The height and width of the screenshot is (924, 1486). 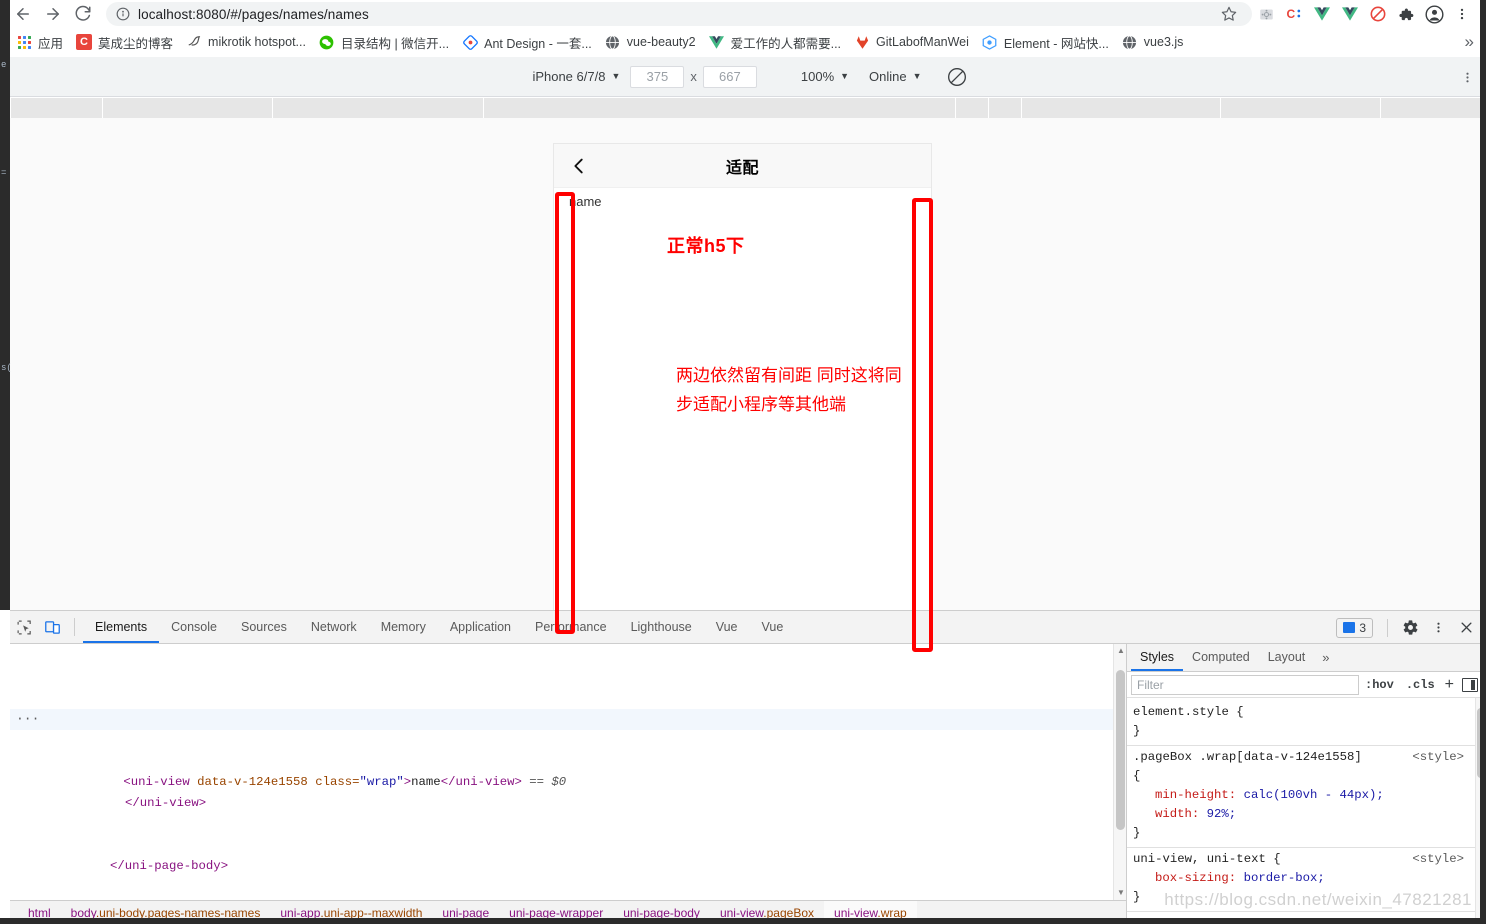 I want to click on tab-console: Console, so click(x=194, y=627).